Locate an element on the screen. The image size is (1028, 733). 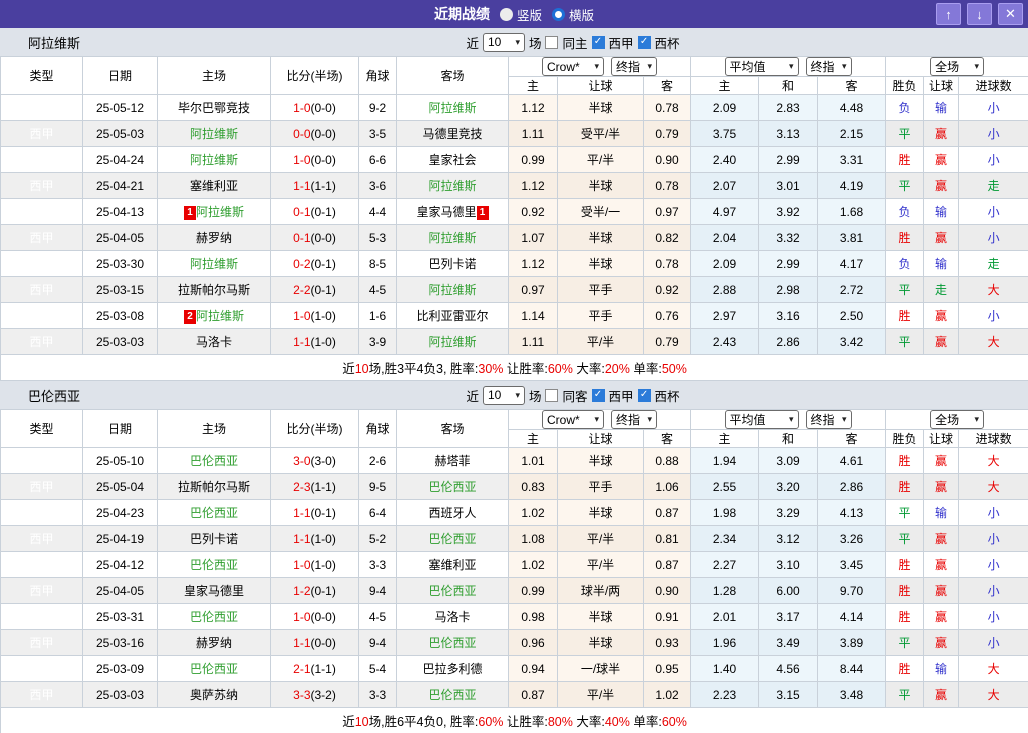
mode-radio-vertical: 竖版 is located at coordinates (520, 14).